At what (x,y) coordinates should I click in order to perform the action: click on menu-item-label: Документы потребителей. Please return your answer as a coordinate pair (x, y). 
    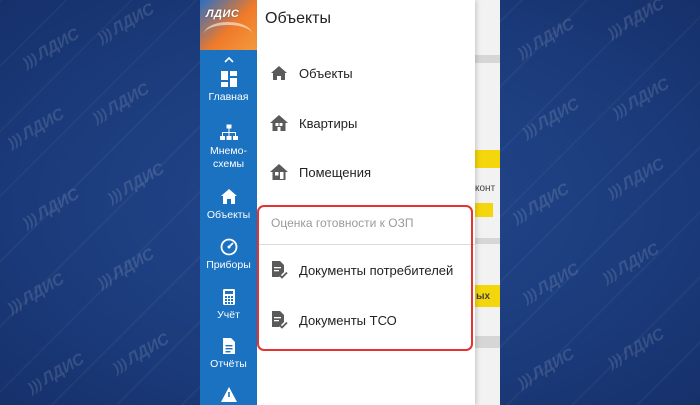
    Looking at the image, I should click on (376, 270).